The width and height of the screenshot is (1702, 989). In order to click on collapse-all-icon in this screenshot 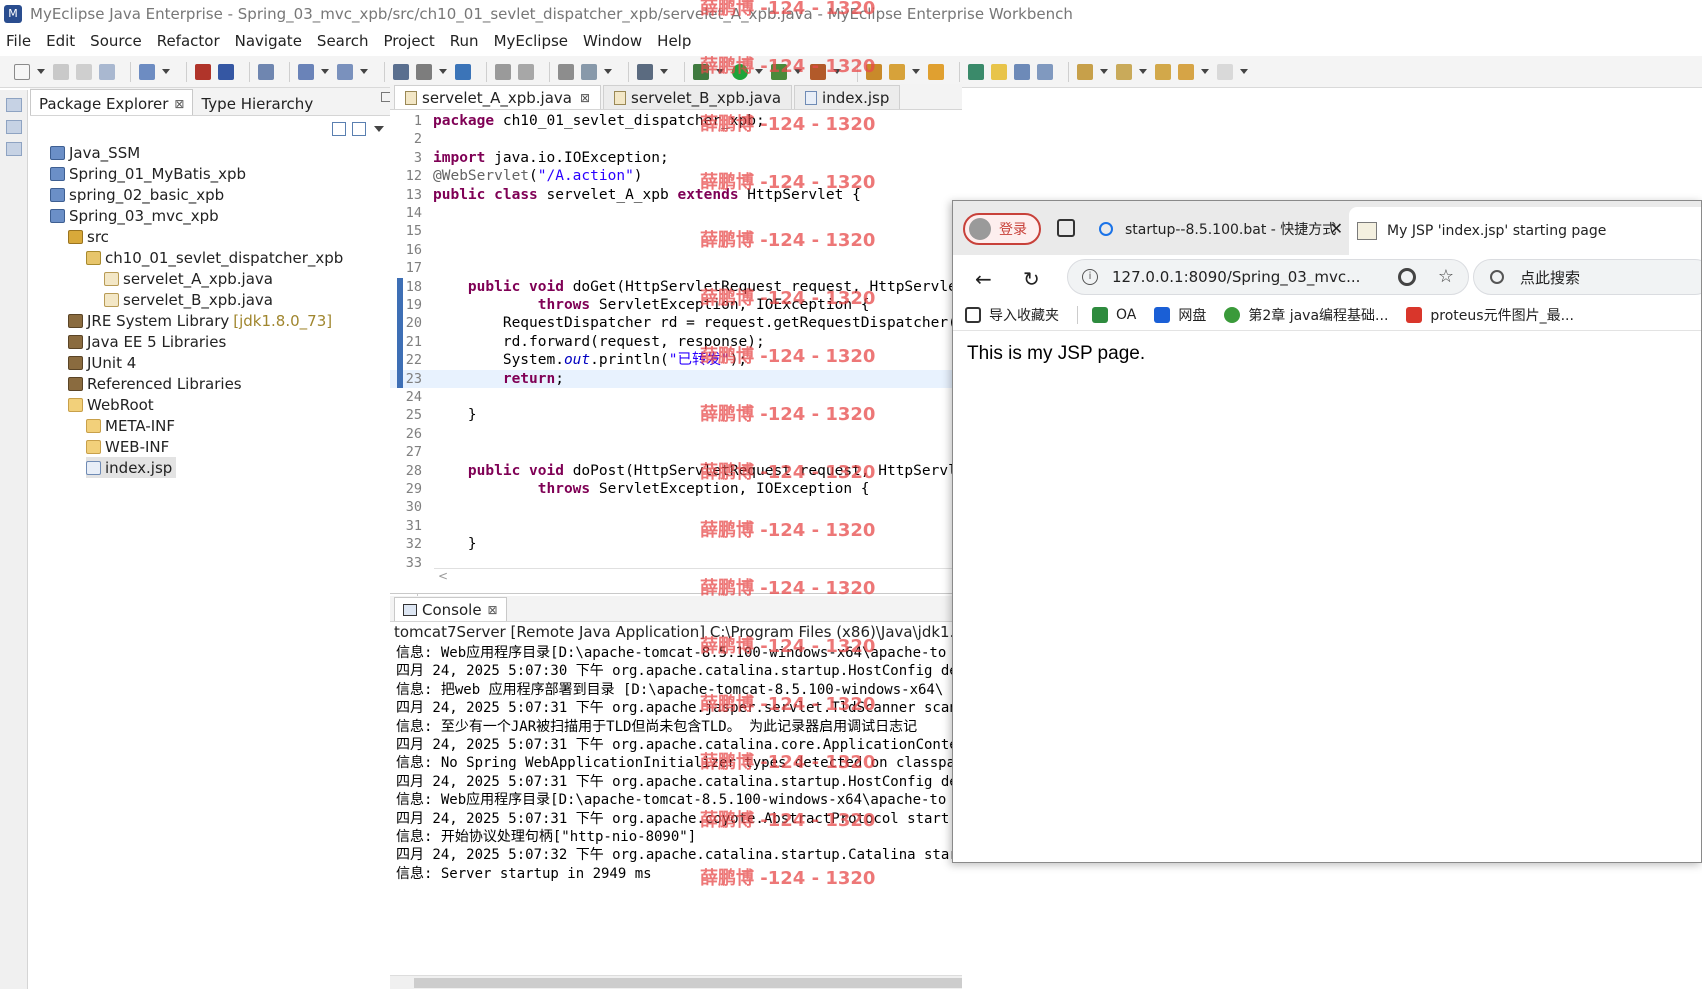, I will do `click(339, 129)`.